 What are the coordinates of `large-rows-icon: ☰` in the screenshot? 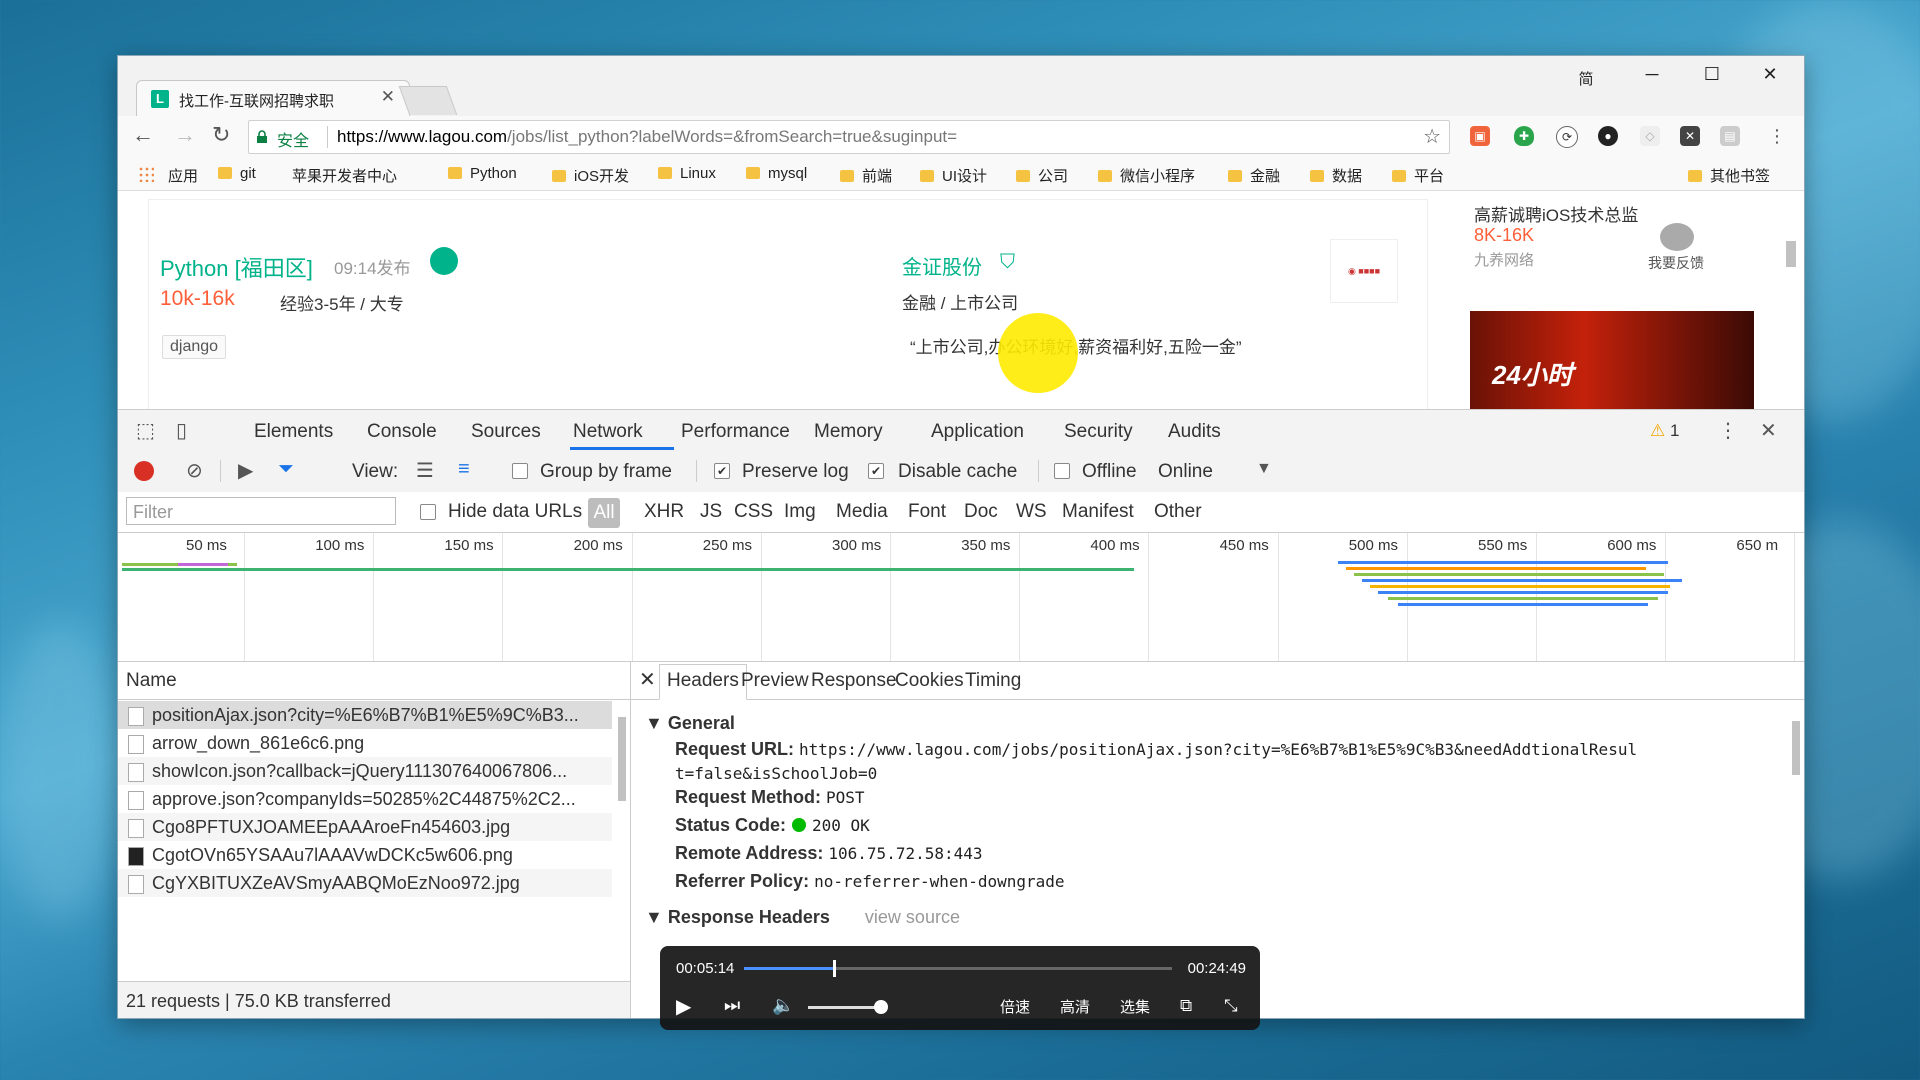 It's located at (425, 470).